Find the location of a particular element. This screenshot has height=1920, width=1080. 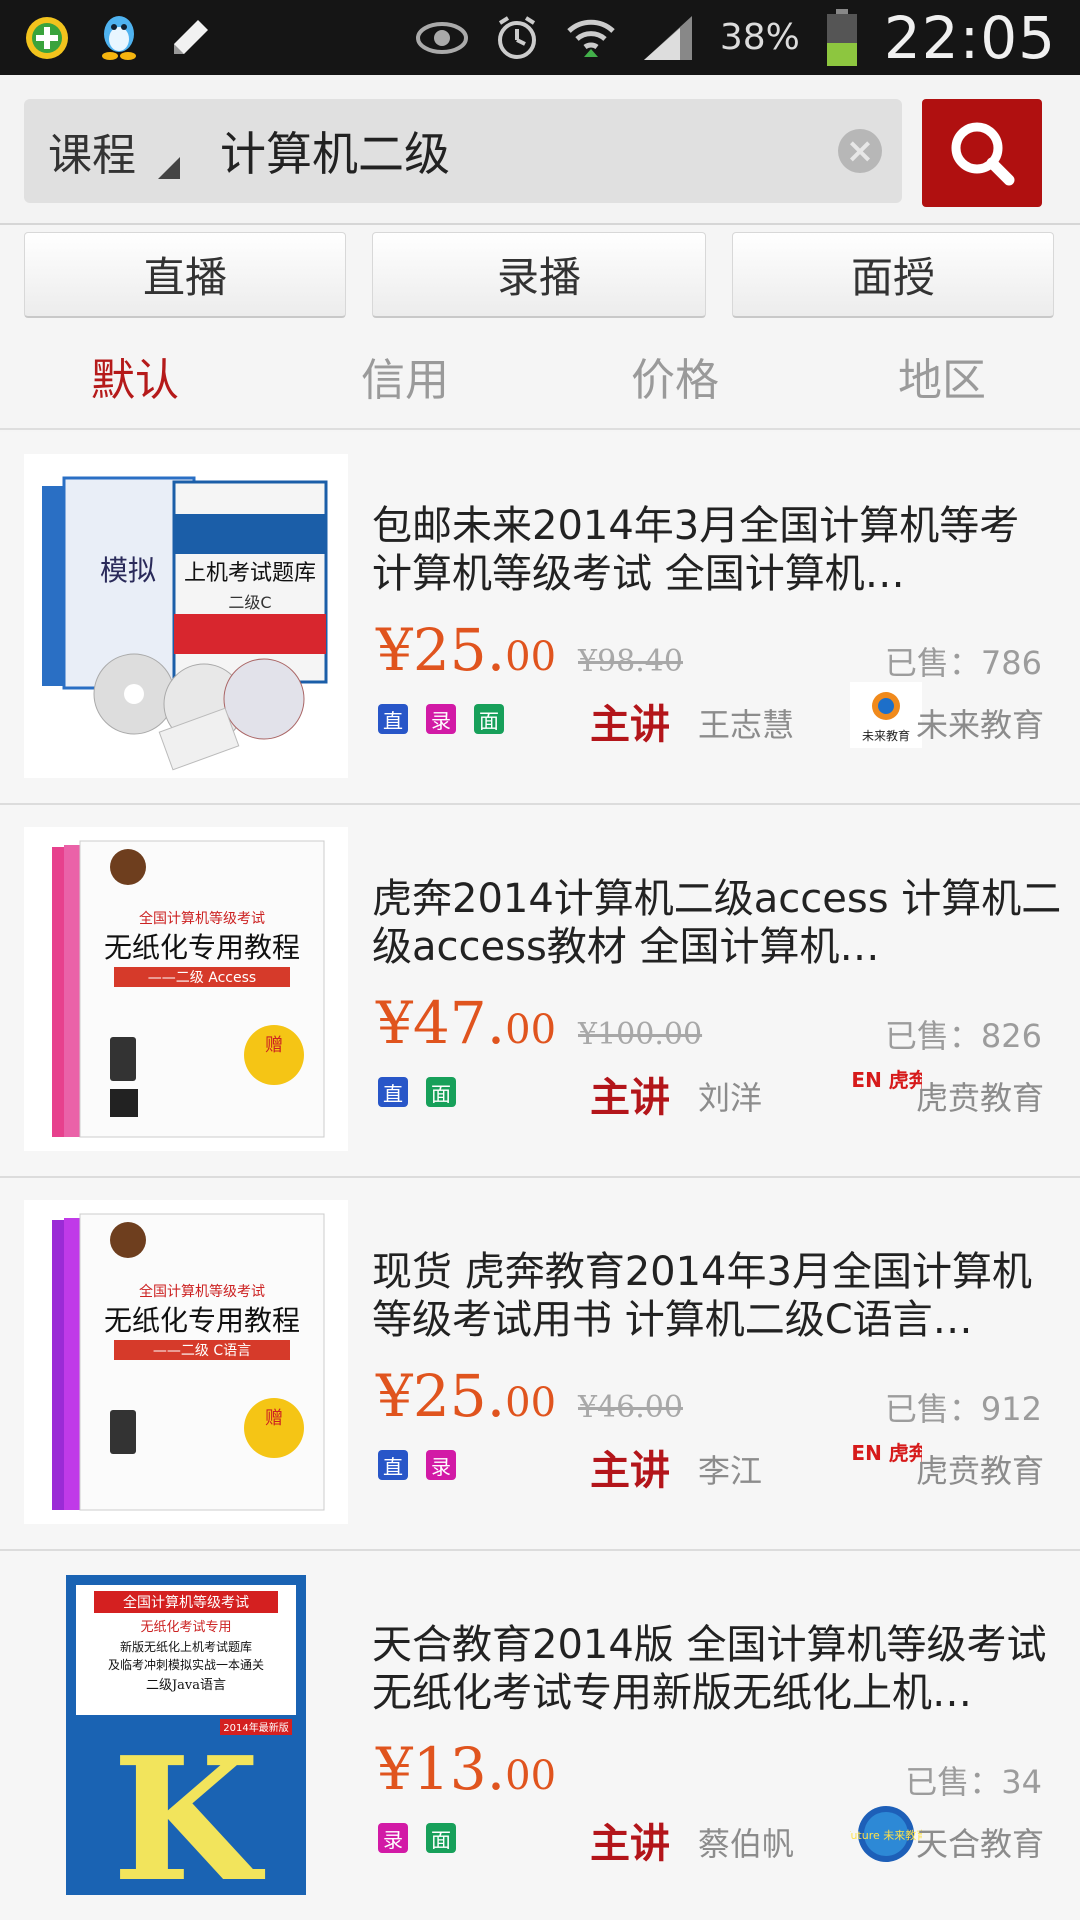

cover-title: 无纸化专用教程 is located at coordinates (202, 1320).